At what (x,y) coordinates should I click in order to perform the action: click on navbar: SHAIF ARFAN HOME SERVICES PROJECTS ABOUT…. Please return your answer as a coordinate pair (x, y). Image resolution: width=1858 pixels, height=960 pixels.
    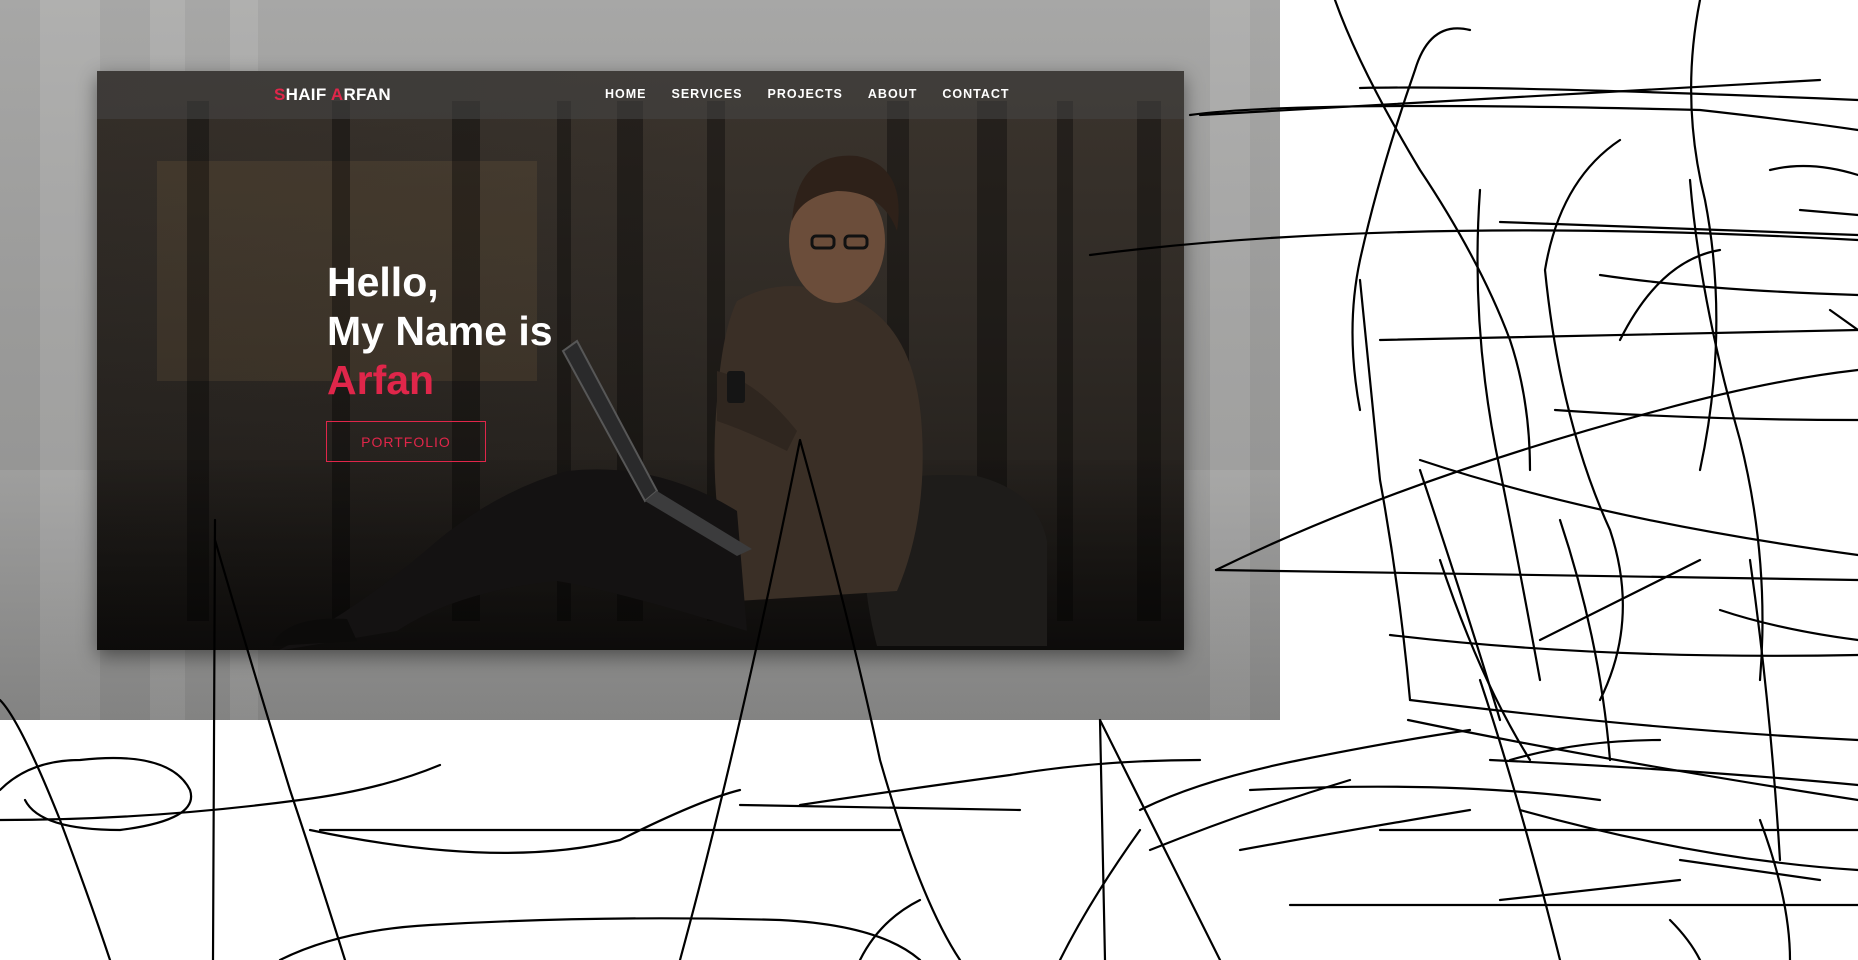
    Looking at the image, I should click on (640, 95).